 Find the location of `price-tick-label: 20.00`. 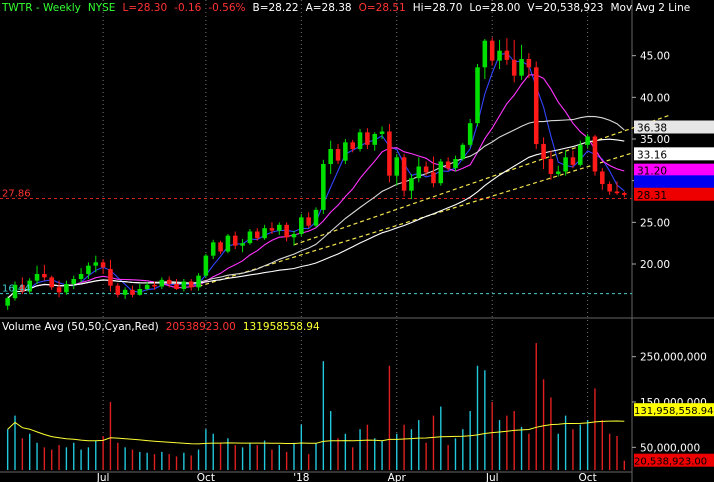

price-tick-label: 20.00 is located at coordinates (655, 265).